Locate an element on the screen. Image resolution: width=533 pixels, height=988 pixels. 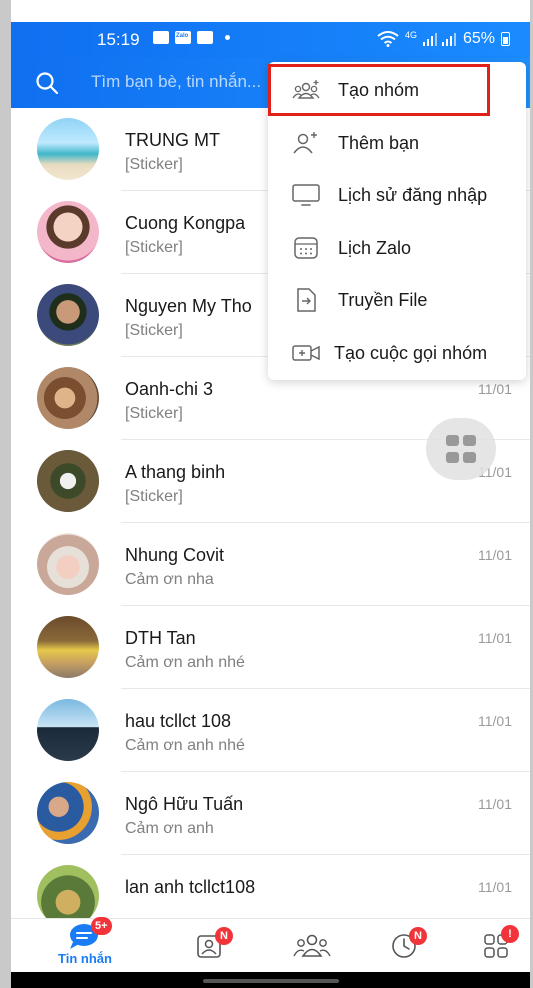
floating-grid-button is located at coordinates (461, 449).